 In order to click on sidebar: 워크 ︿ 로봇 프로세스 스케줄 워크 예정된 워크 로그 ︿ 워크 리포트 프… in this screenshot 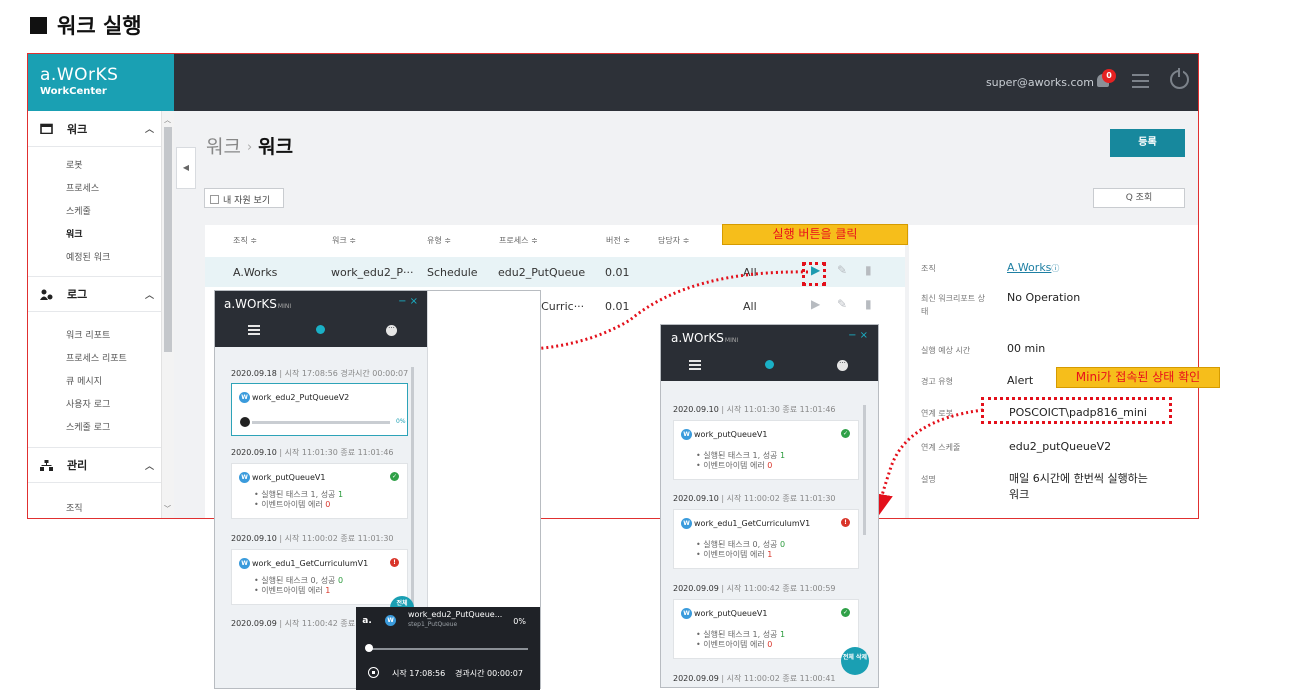, I will do `click(101, 314)`.